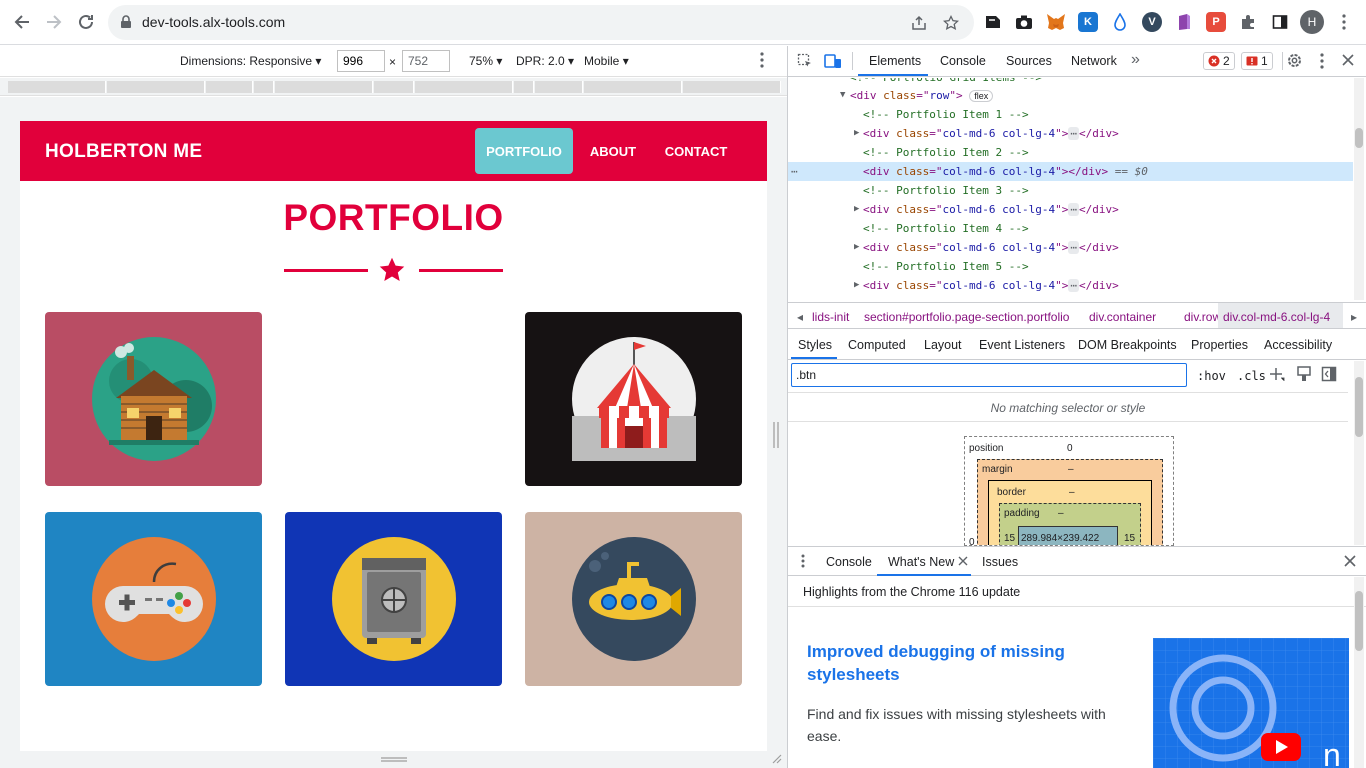 This screenshot has width=1366, height=768. What do you see at coordinates (966, 317) in the screenshot?
I see `breadcrumb-item: section#portfolio.page-section.portfolio` at bounding box center [966, 317].